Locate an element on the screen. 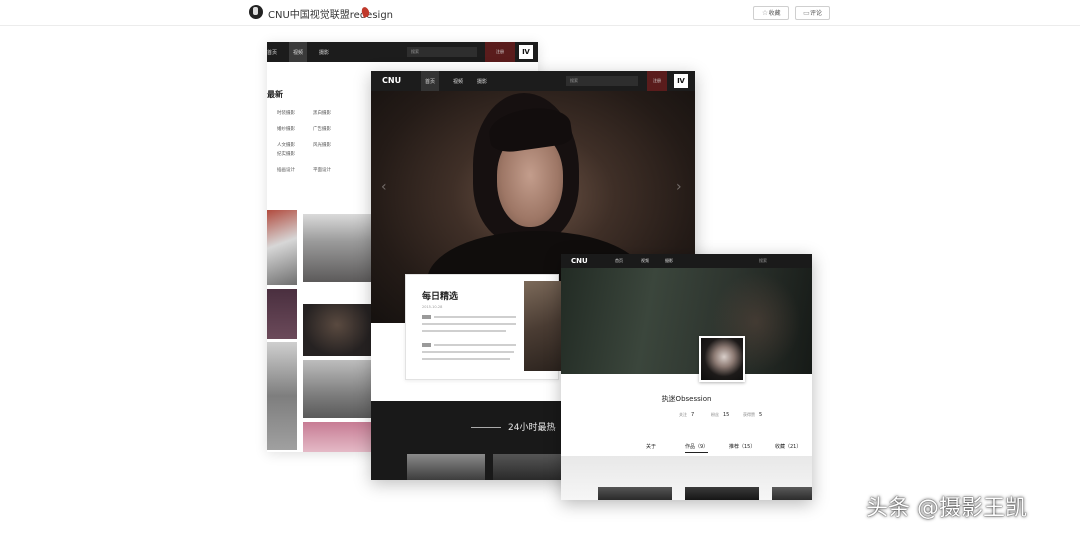  back-nav-home: 首页 is located at coordinates (272, 52).